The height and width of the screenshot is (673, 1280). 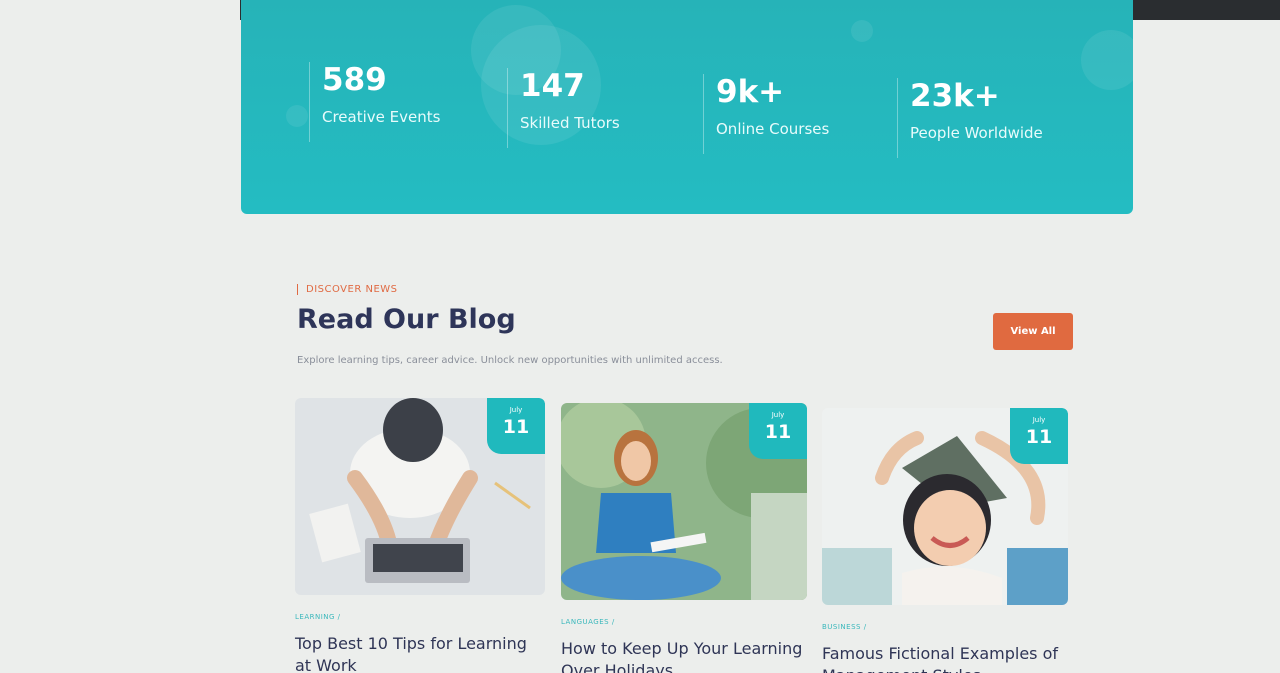 What do you see at coordinates (945, 627) in the screenshot?
I see `post-category: BUSINESS /` at bounding box center [945, 627].